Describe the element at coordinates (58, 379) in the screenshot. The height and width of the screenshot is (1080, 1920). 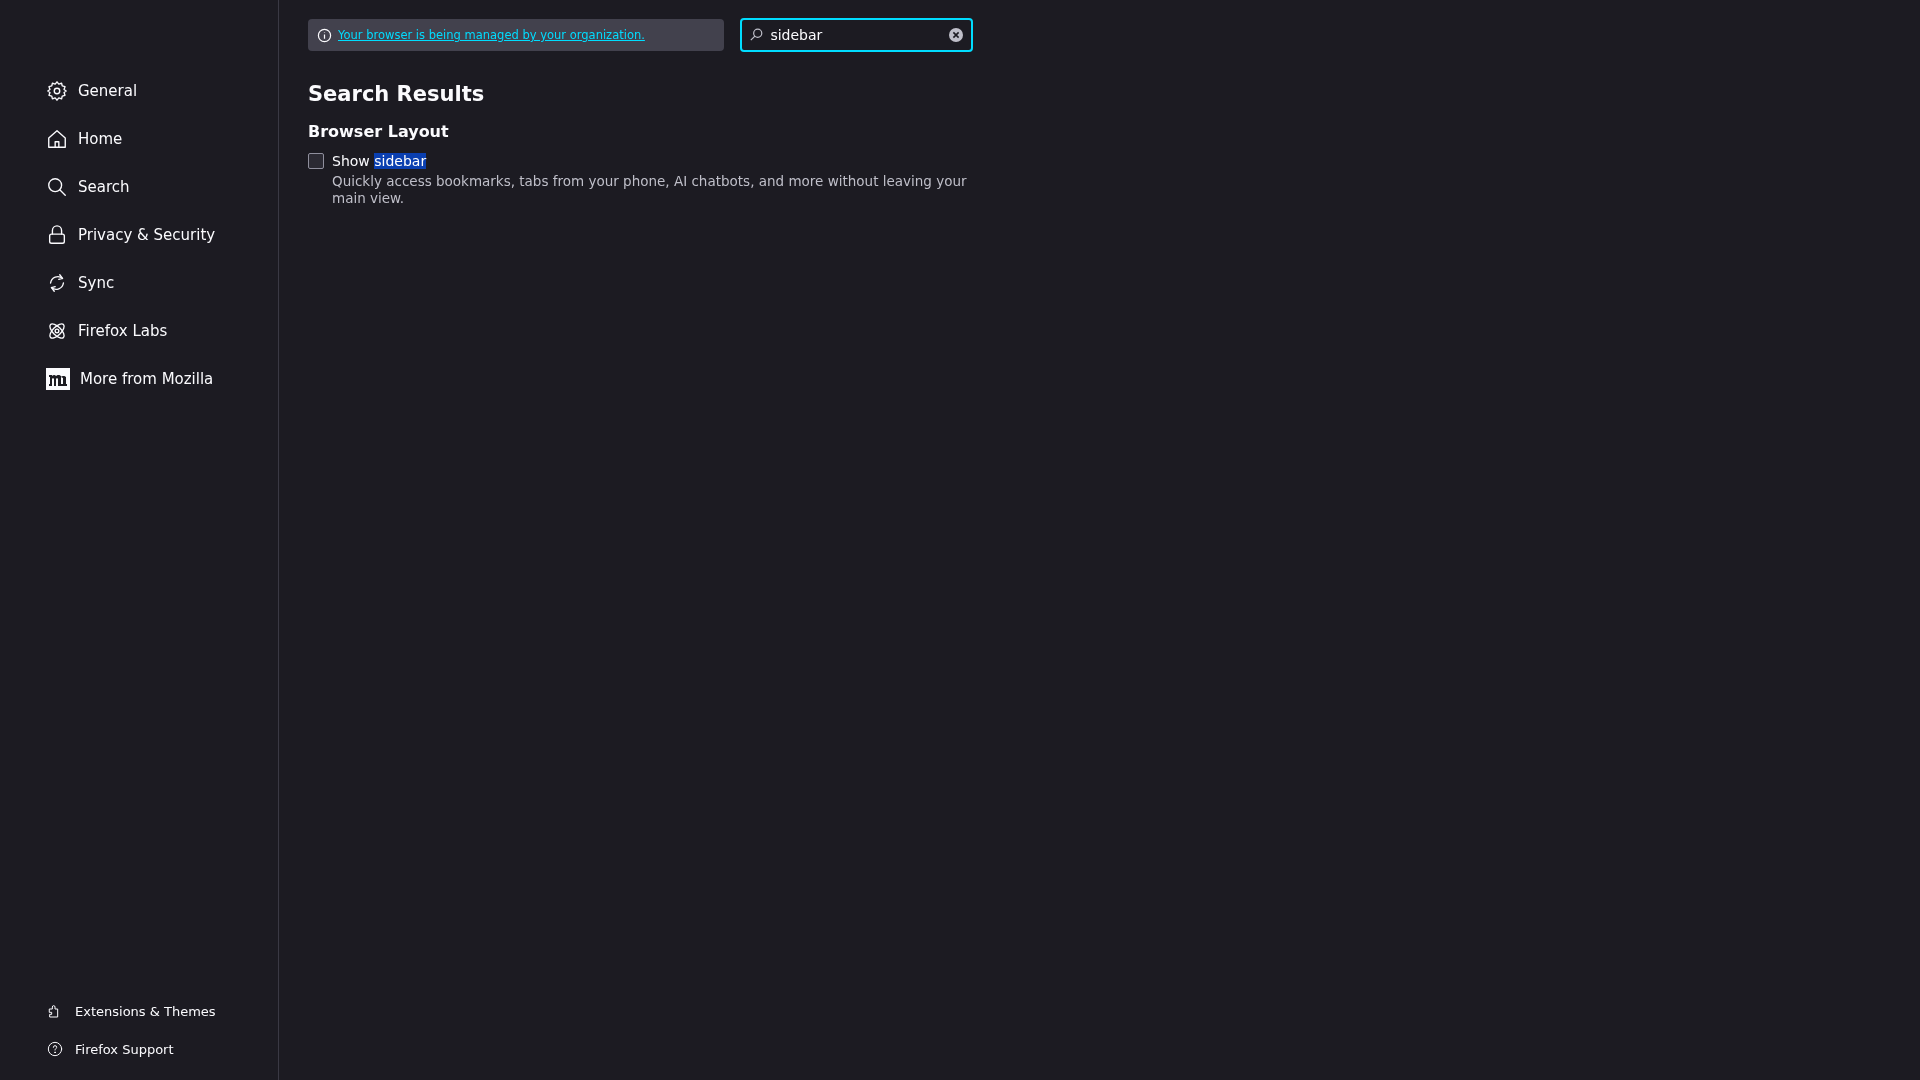
I see `m-logo-icon` at that location.